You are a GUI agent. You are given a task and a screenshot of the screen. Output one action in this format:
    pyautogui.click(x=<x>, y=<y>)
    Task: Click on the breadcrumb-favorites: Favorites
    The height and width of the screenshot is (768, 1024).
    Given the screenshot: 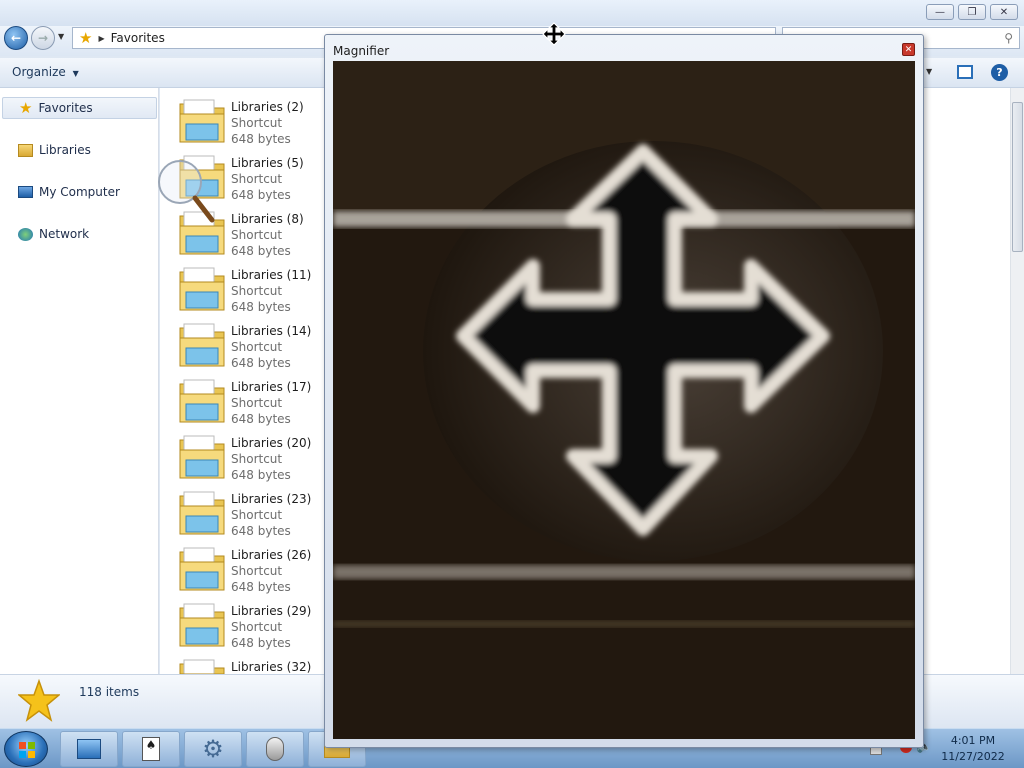 What is the action you would take?
    pyautogui.click(x=138, y=38)
    